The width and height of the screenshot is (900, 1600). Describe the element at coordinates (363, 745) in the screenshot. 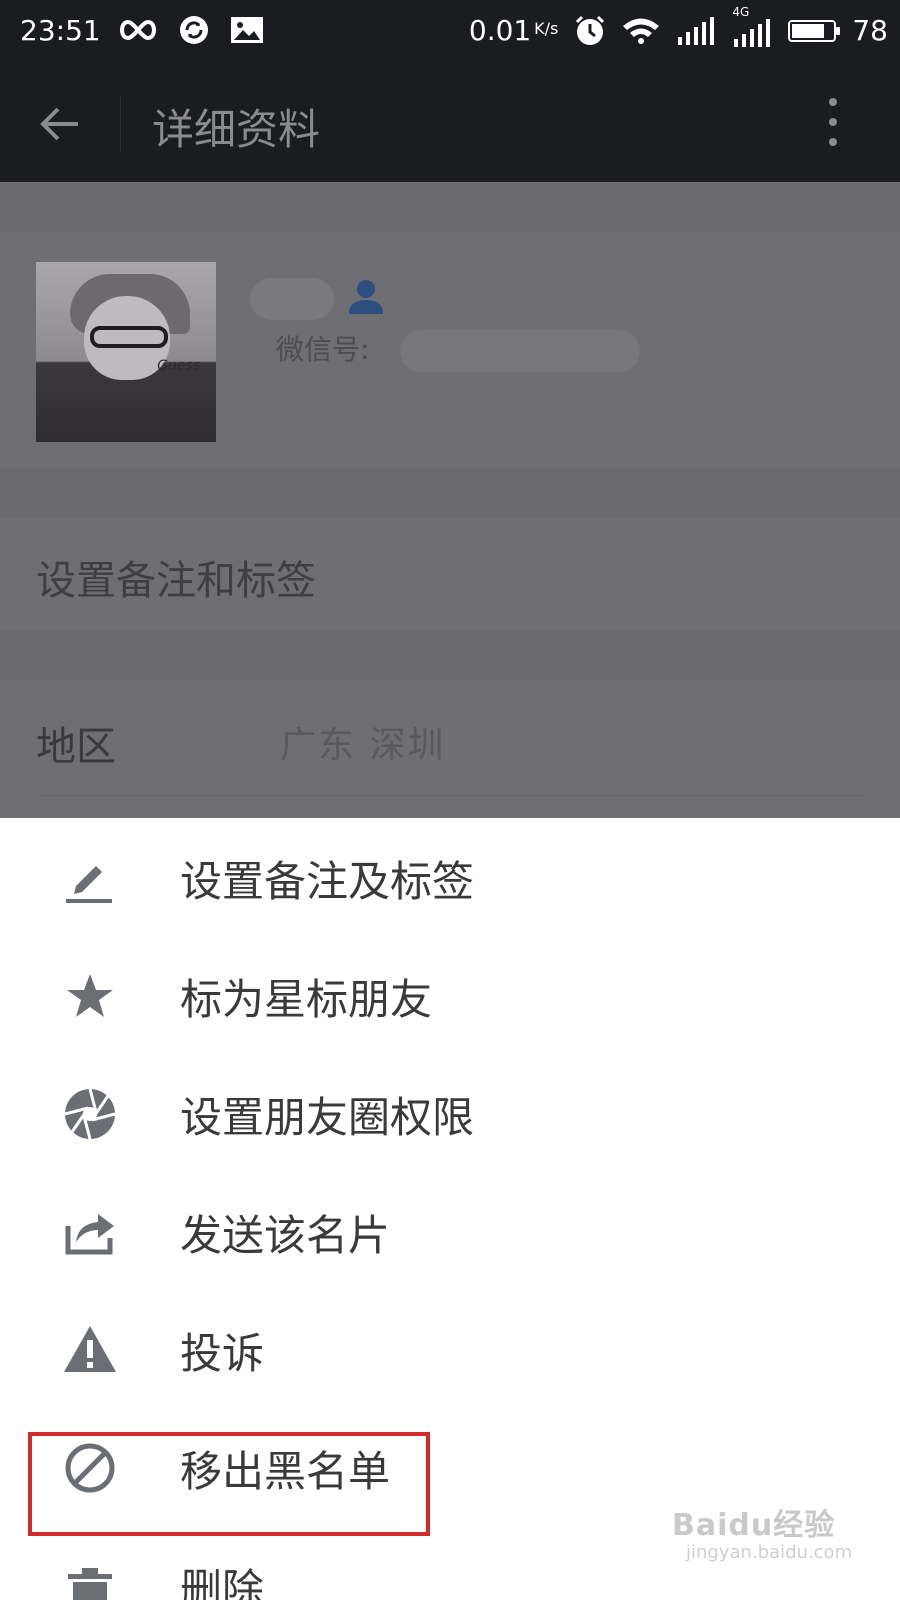

I see `region-value: 广东 深圳` at that location.